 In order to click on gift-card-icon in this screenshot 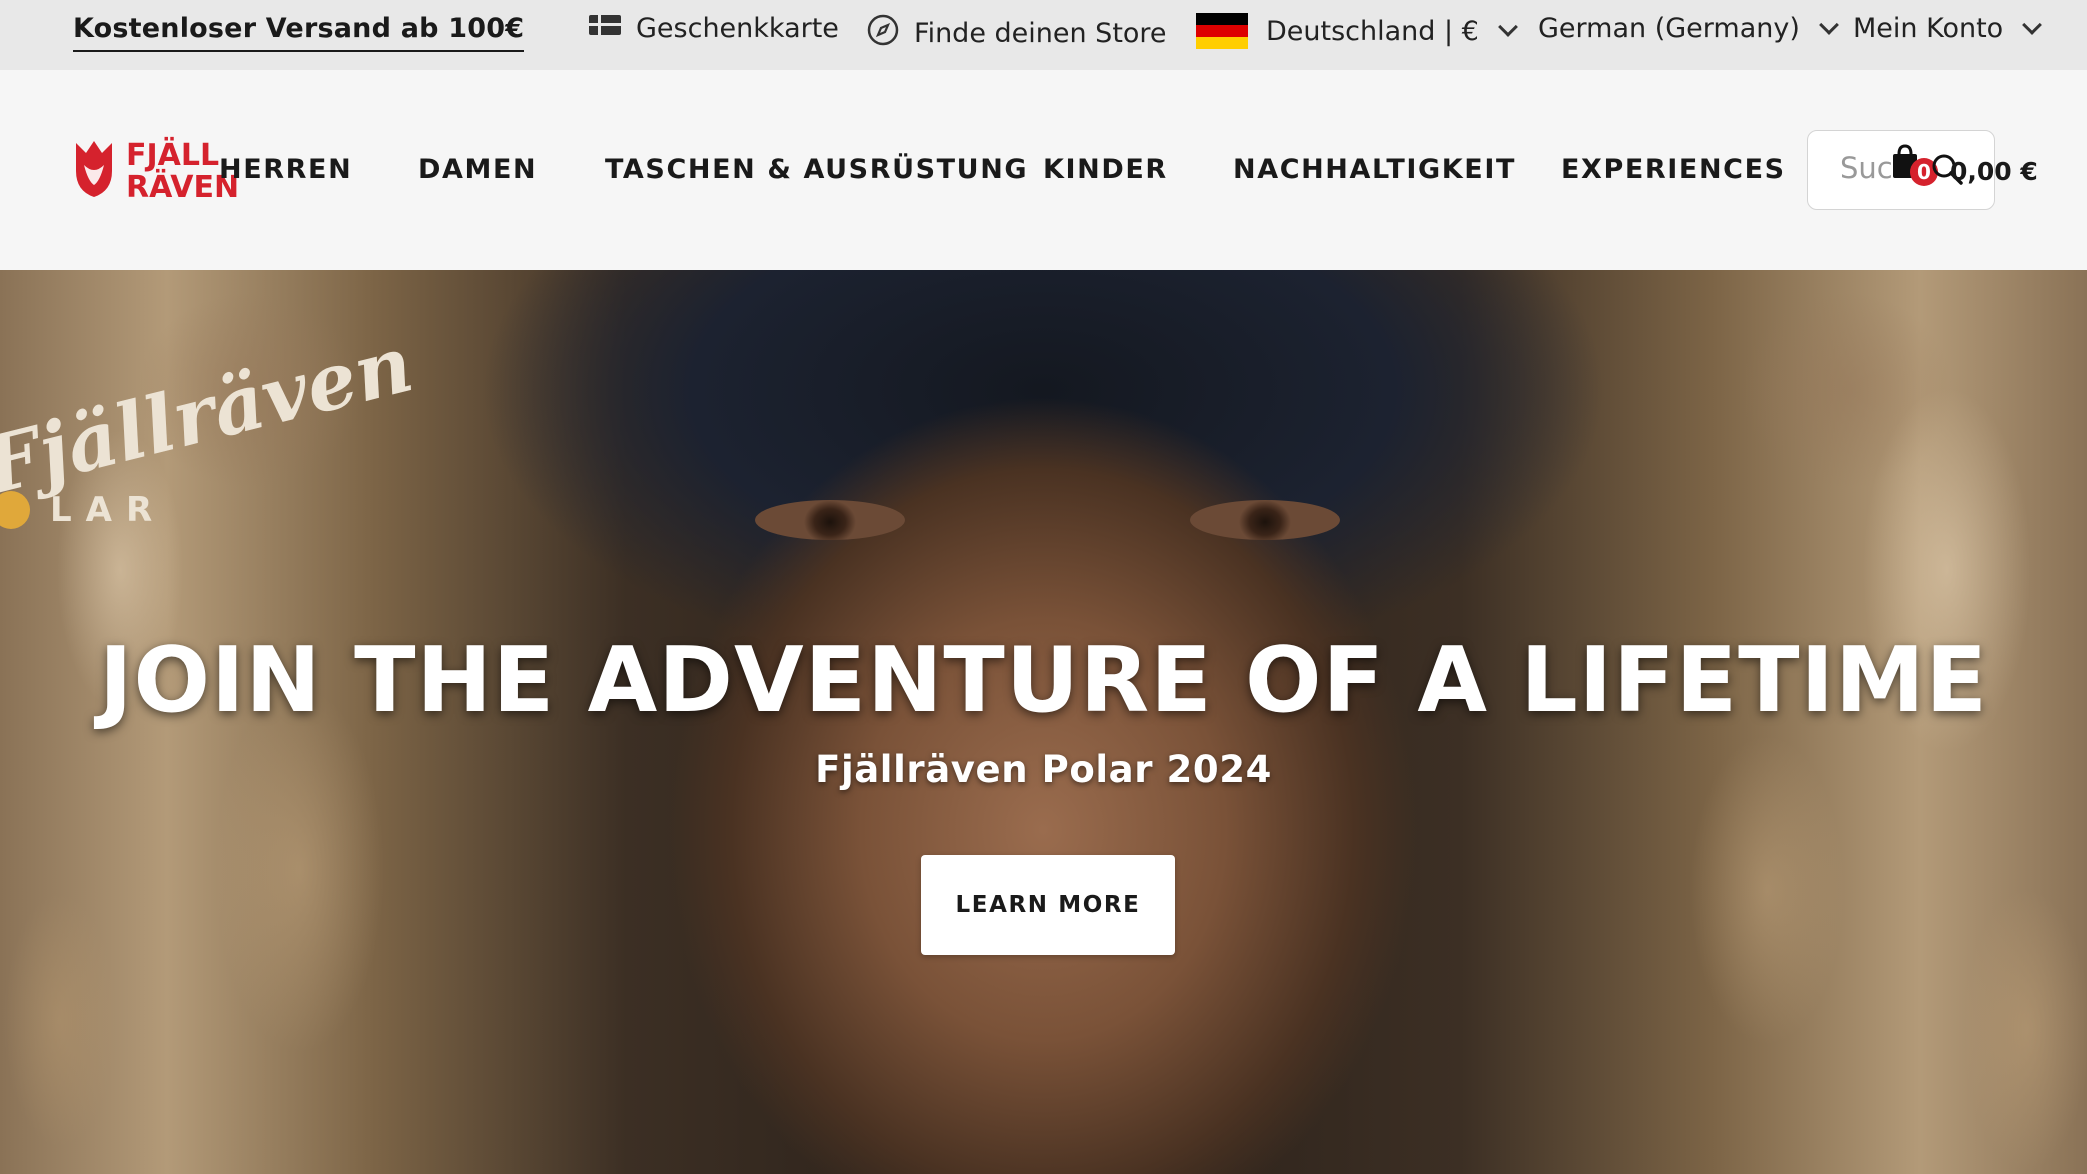, I will do `click(605, 28)`.